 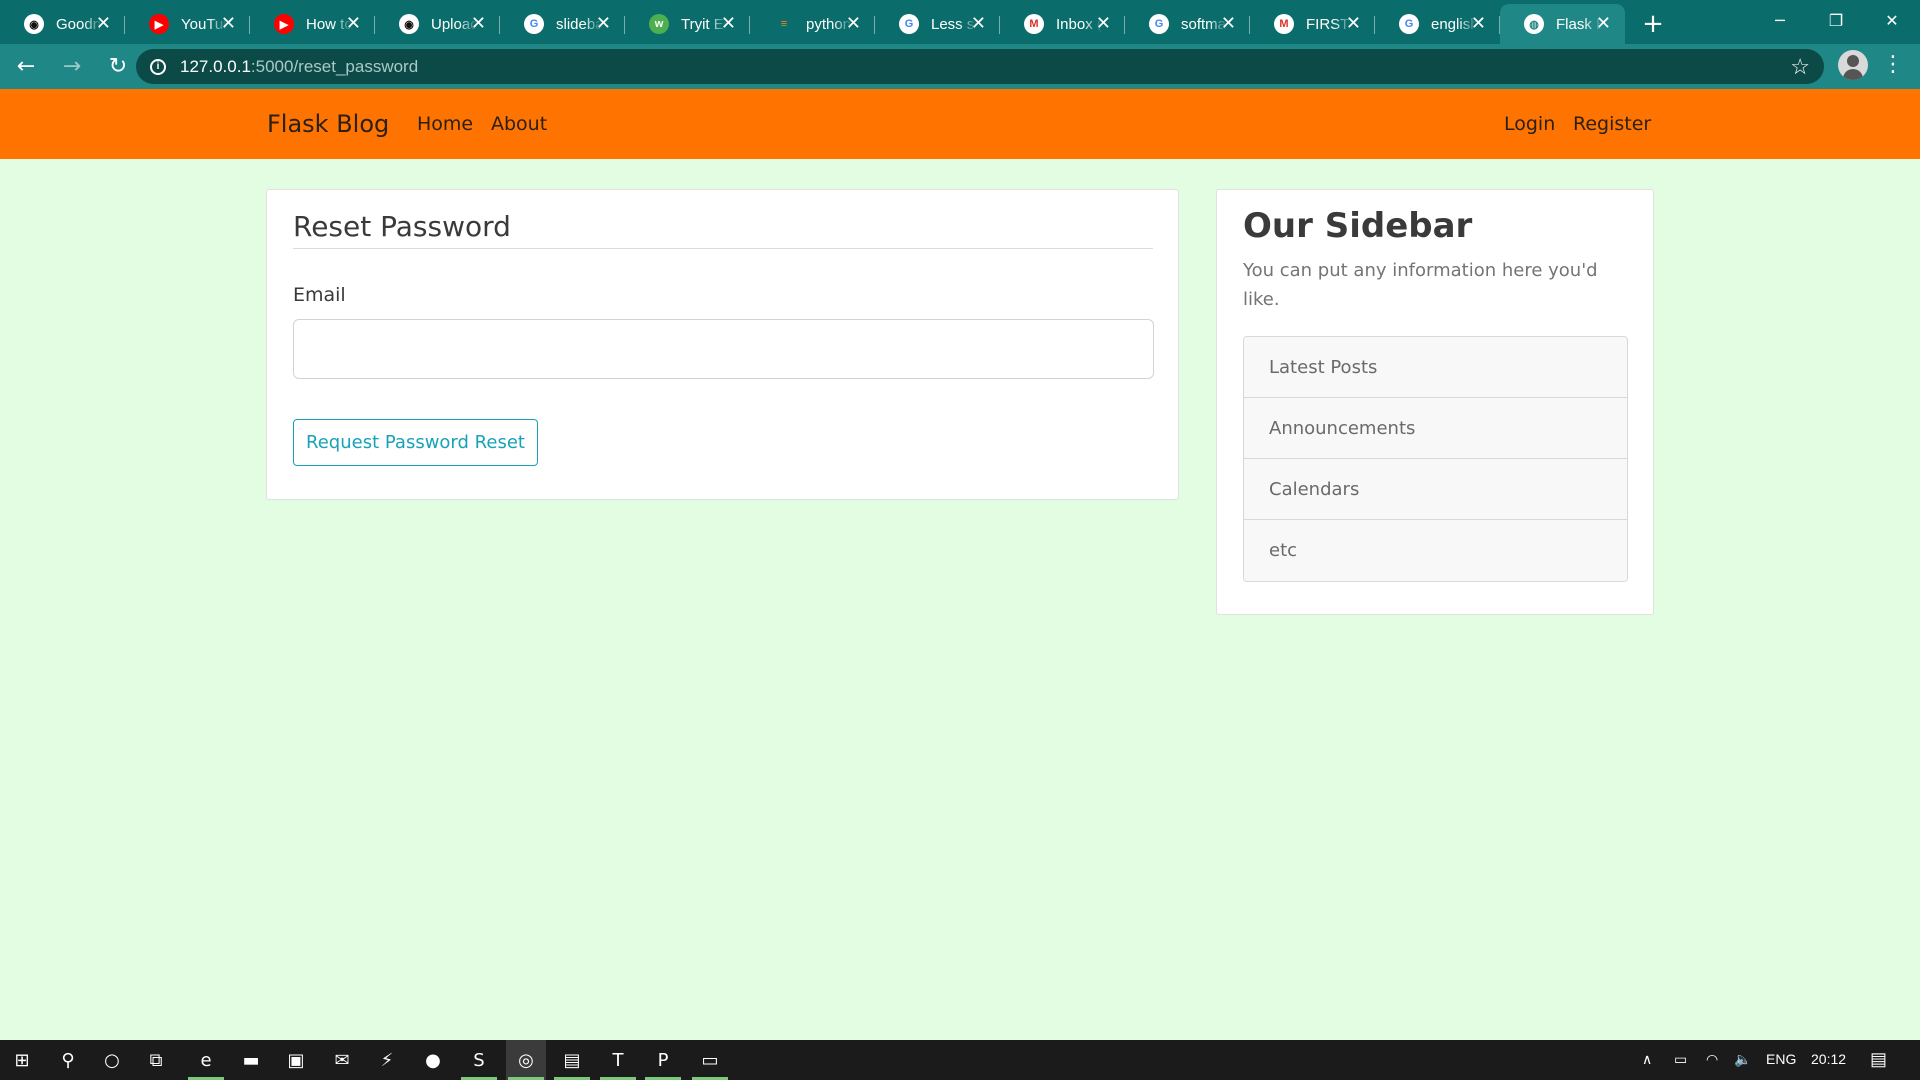 What do you see at coordinates (296, 1060) in the screenshot?
I see `store-icon: ▣` at bounding box center [296, 1060].